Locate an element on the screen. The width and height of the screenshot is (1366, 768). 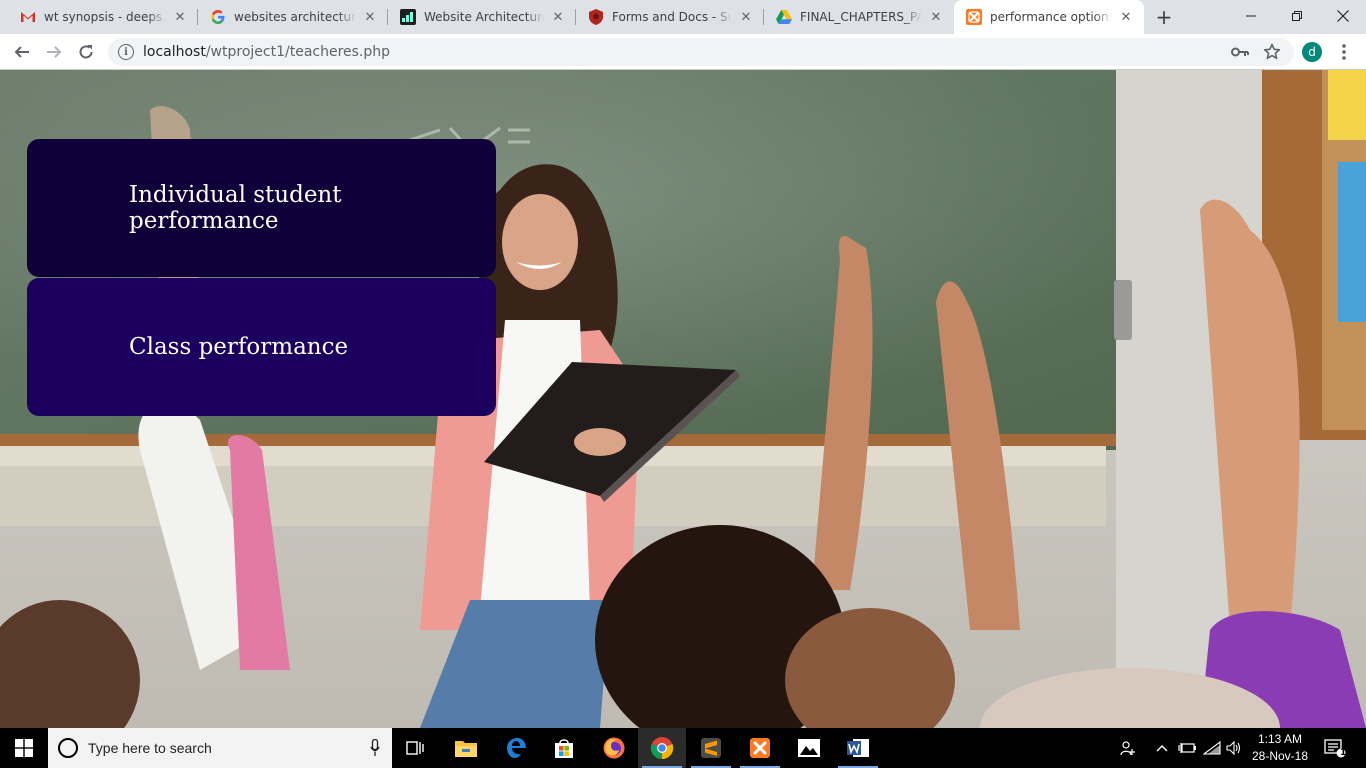
url-host: localhost is located at coordinates (174, 52).